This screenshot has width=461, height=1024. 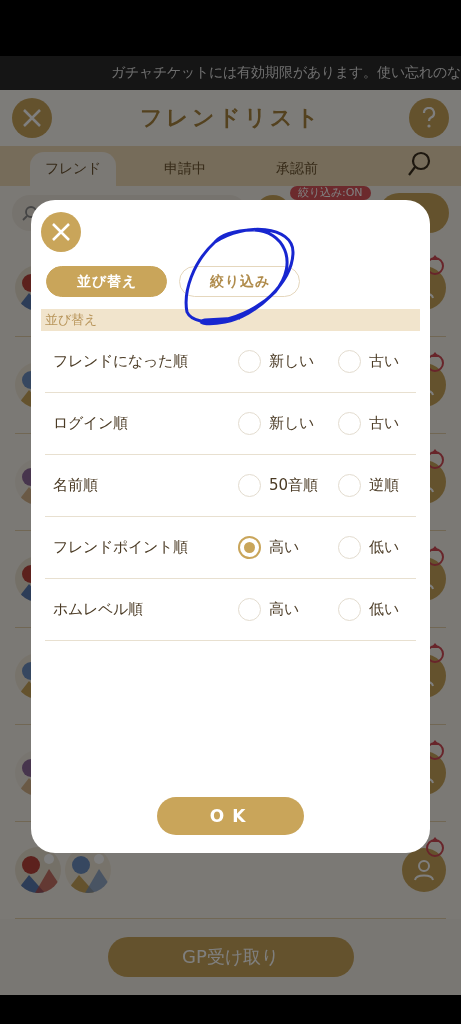 I want to click on radio-button, so click(x=249, y=547).